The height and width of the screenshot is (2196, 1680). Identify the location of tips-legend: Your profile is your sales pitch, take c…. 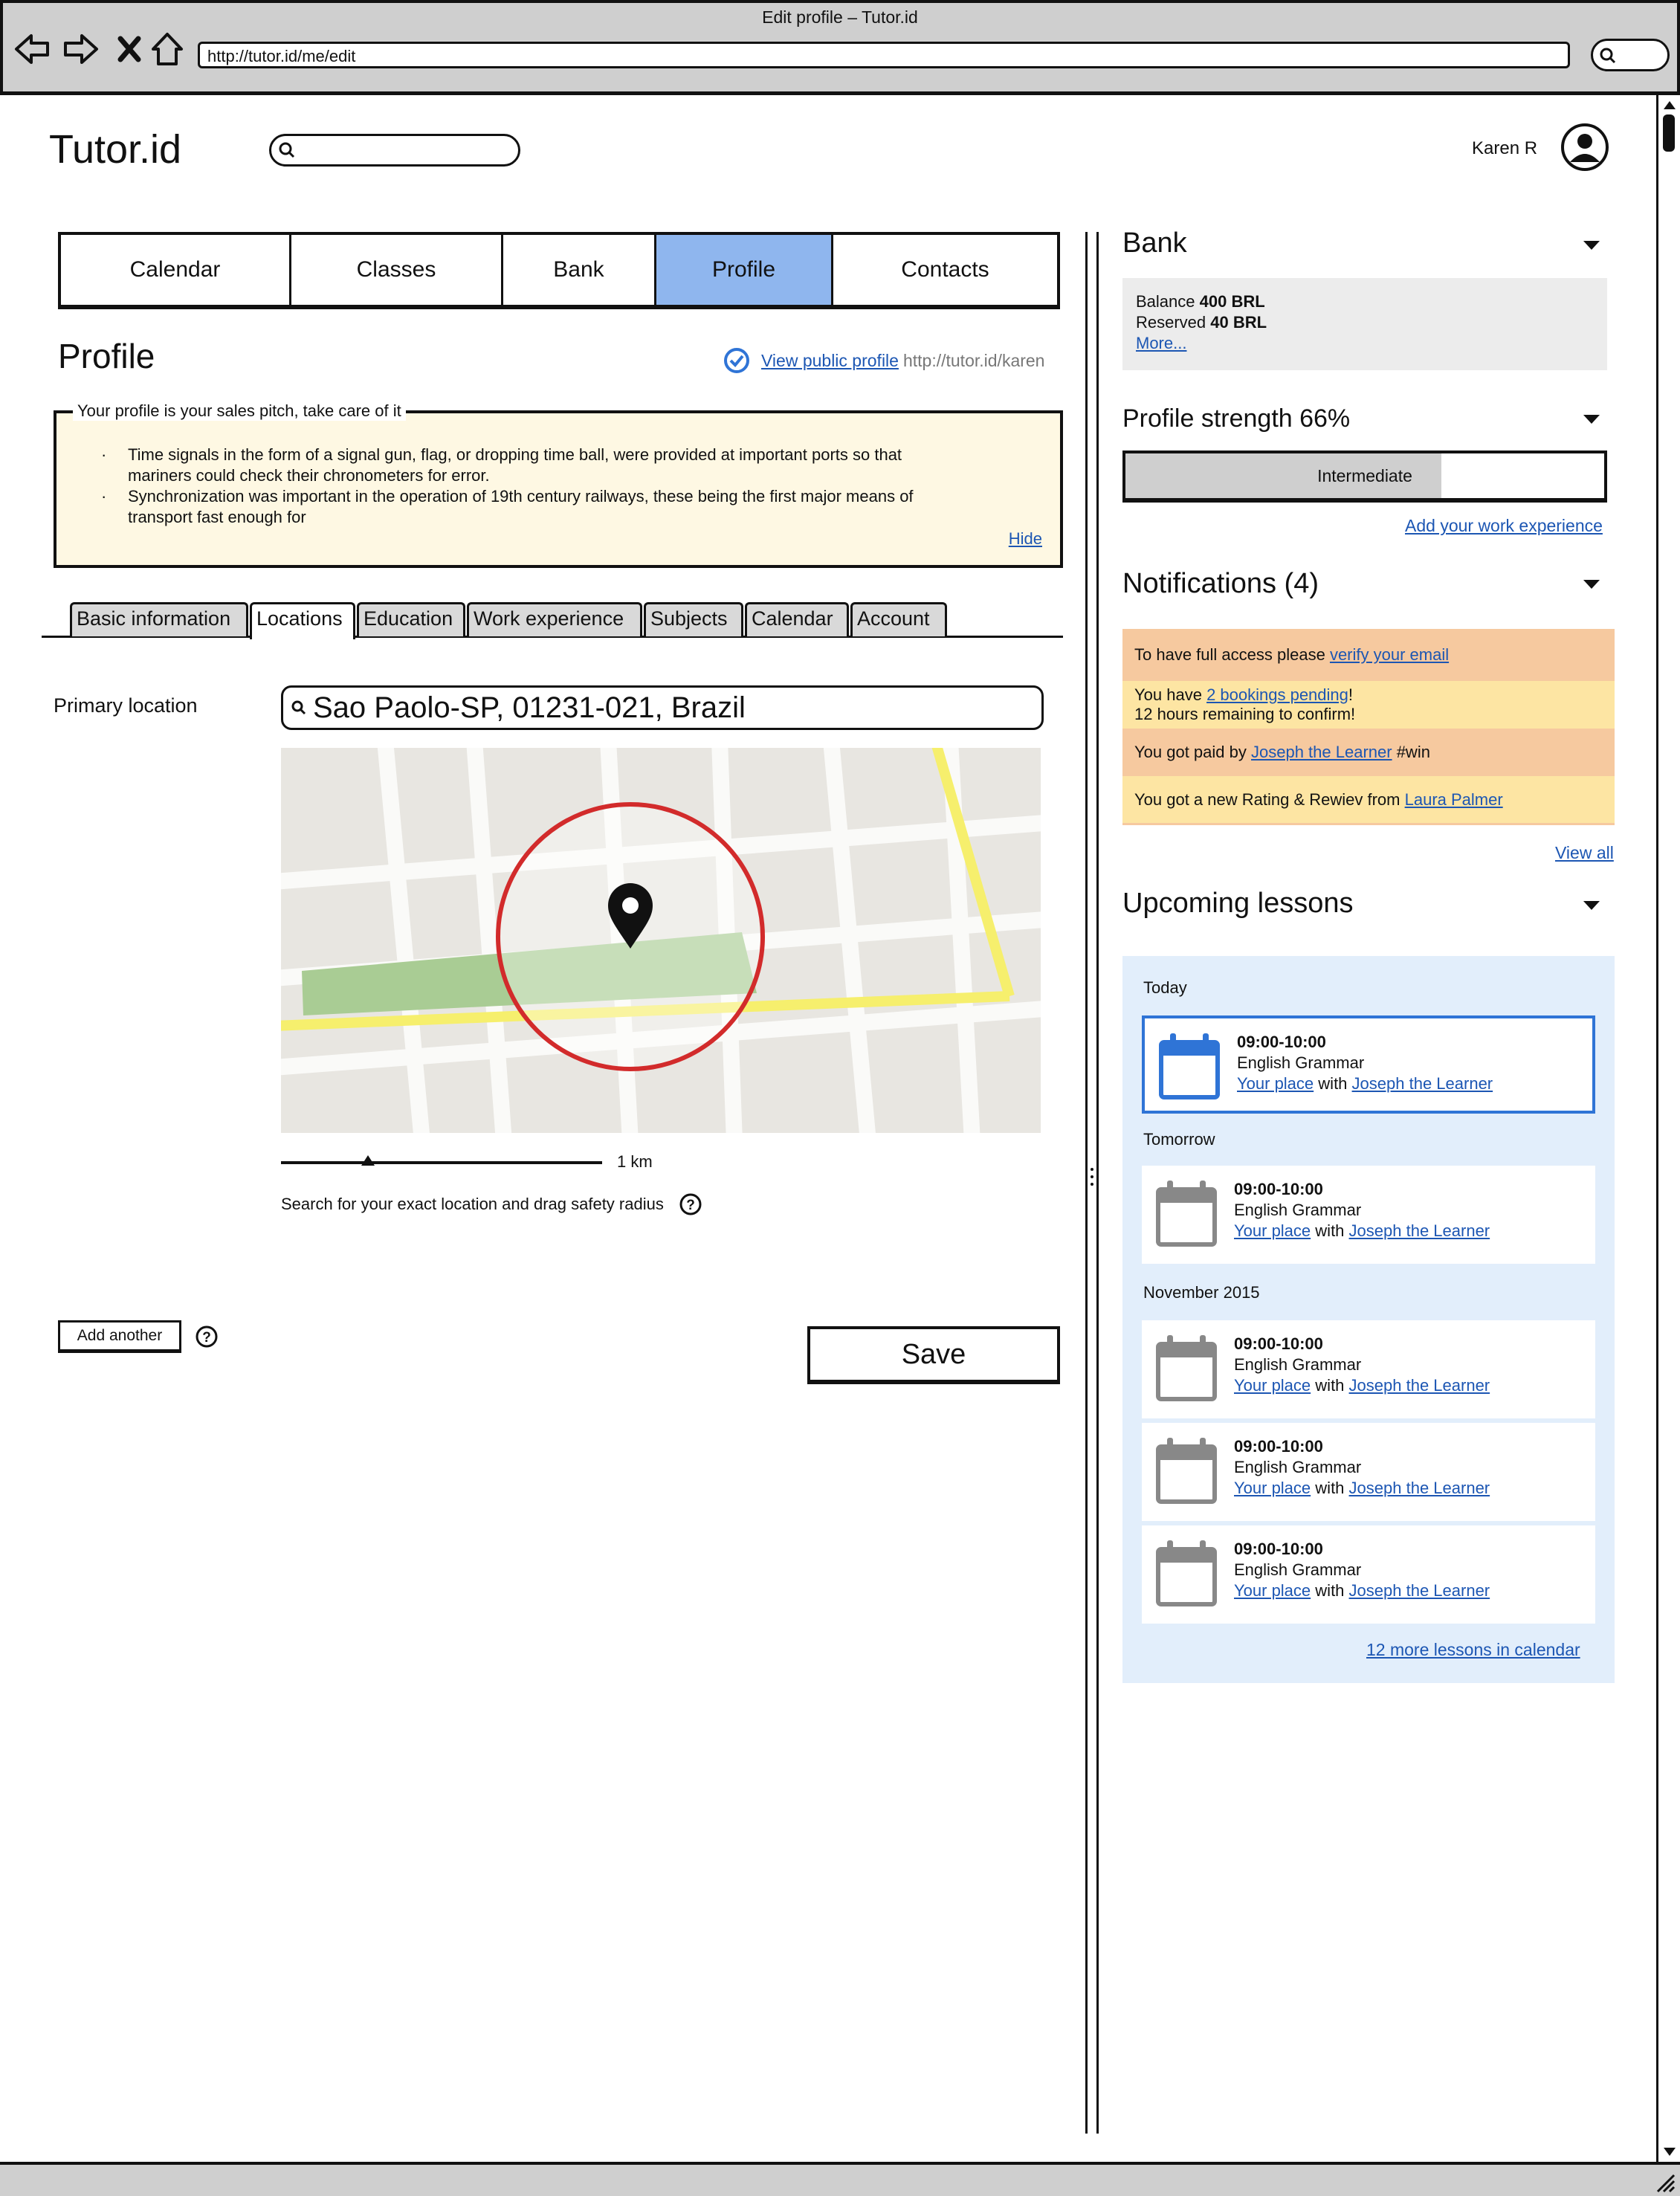
(240, 411).